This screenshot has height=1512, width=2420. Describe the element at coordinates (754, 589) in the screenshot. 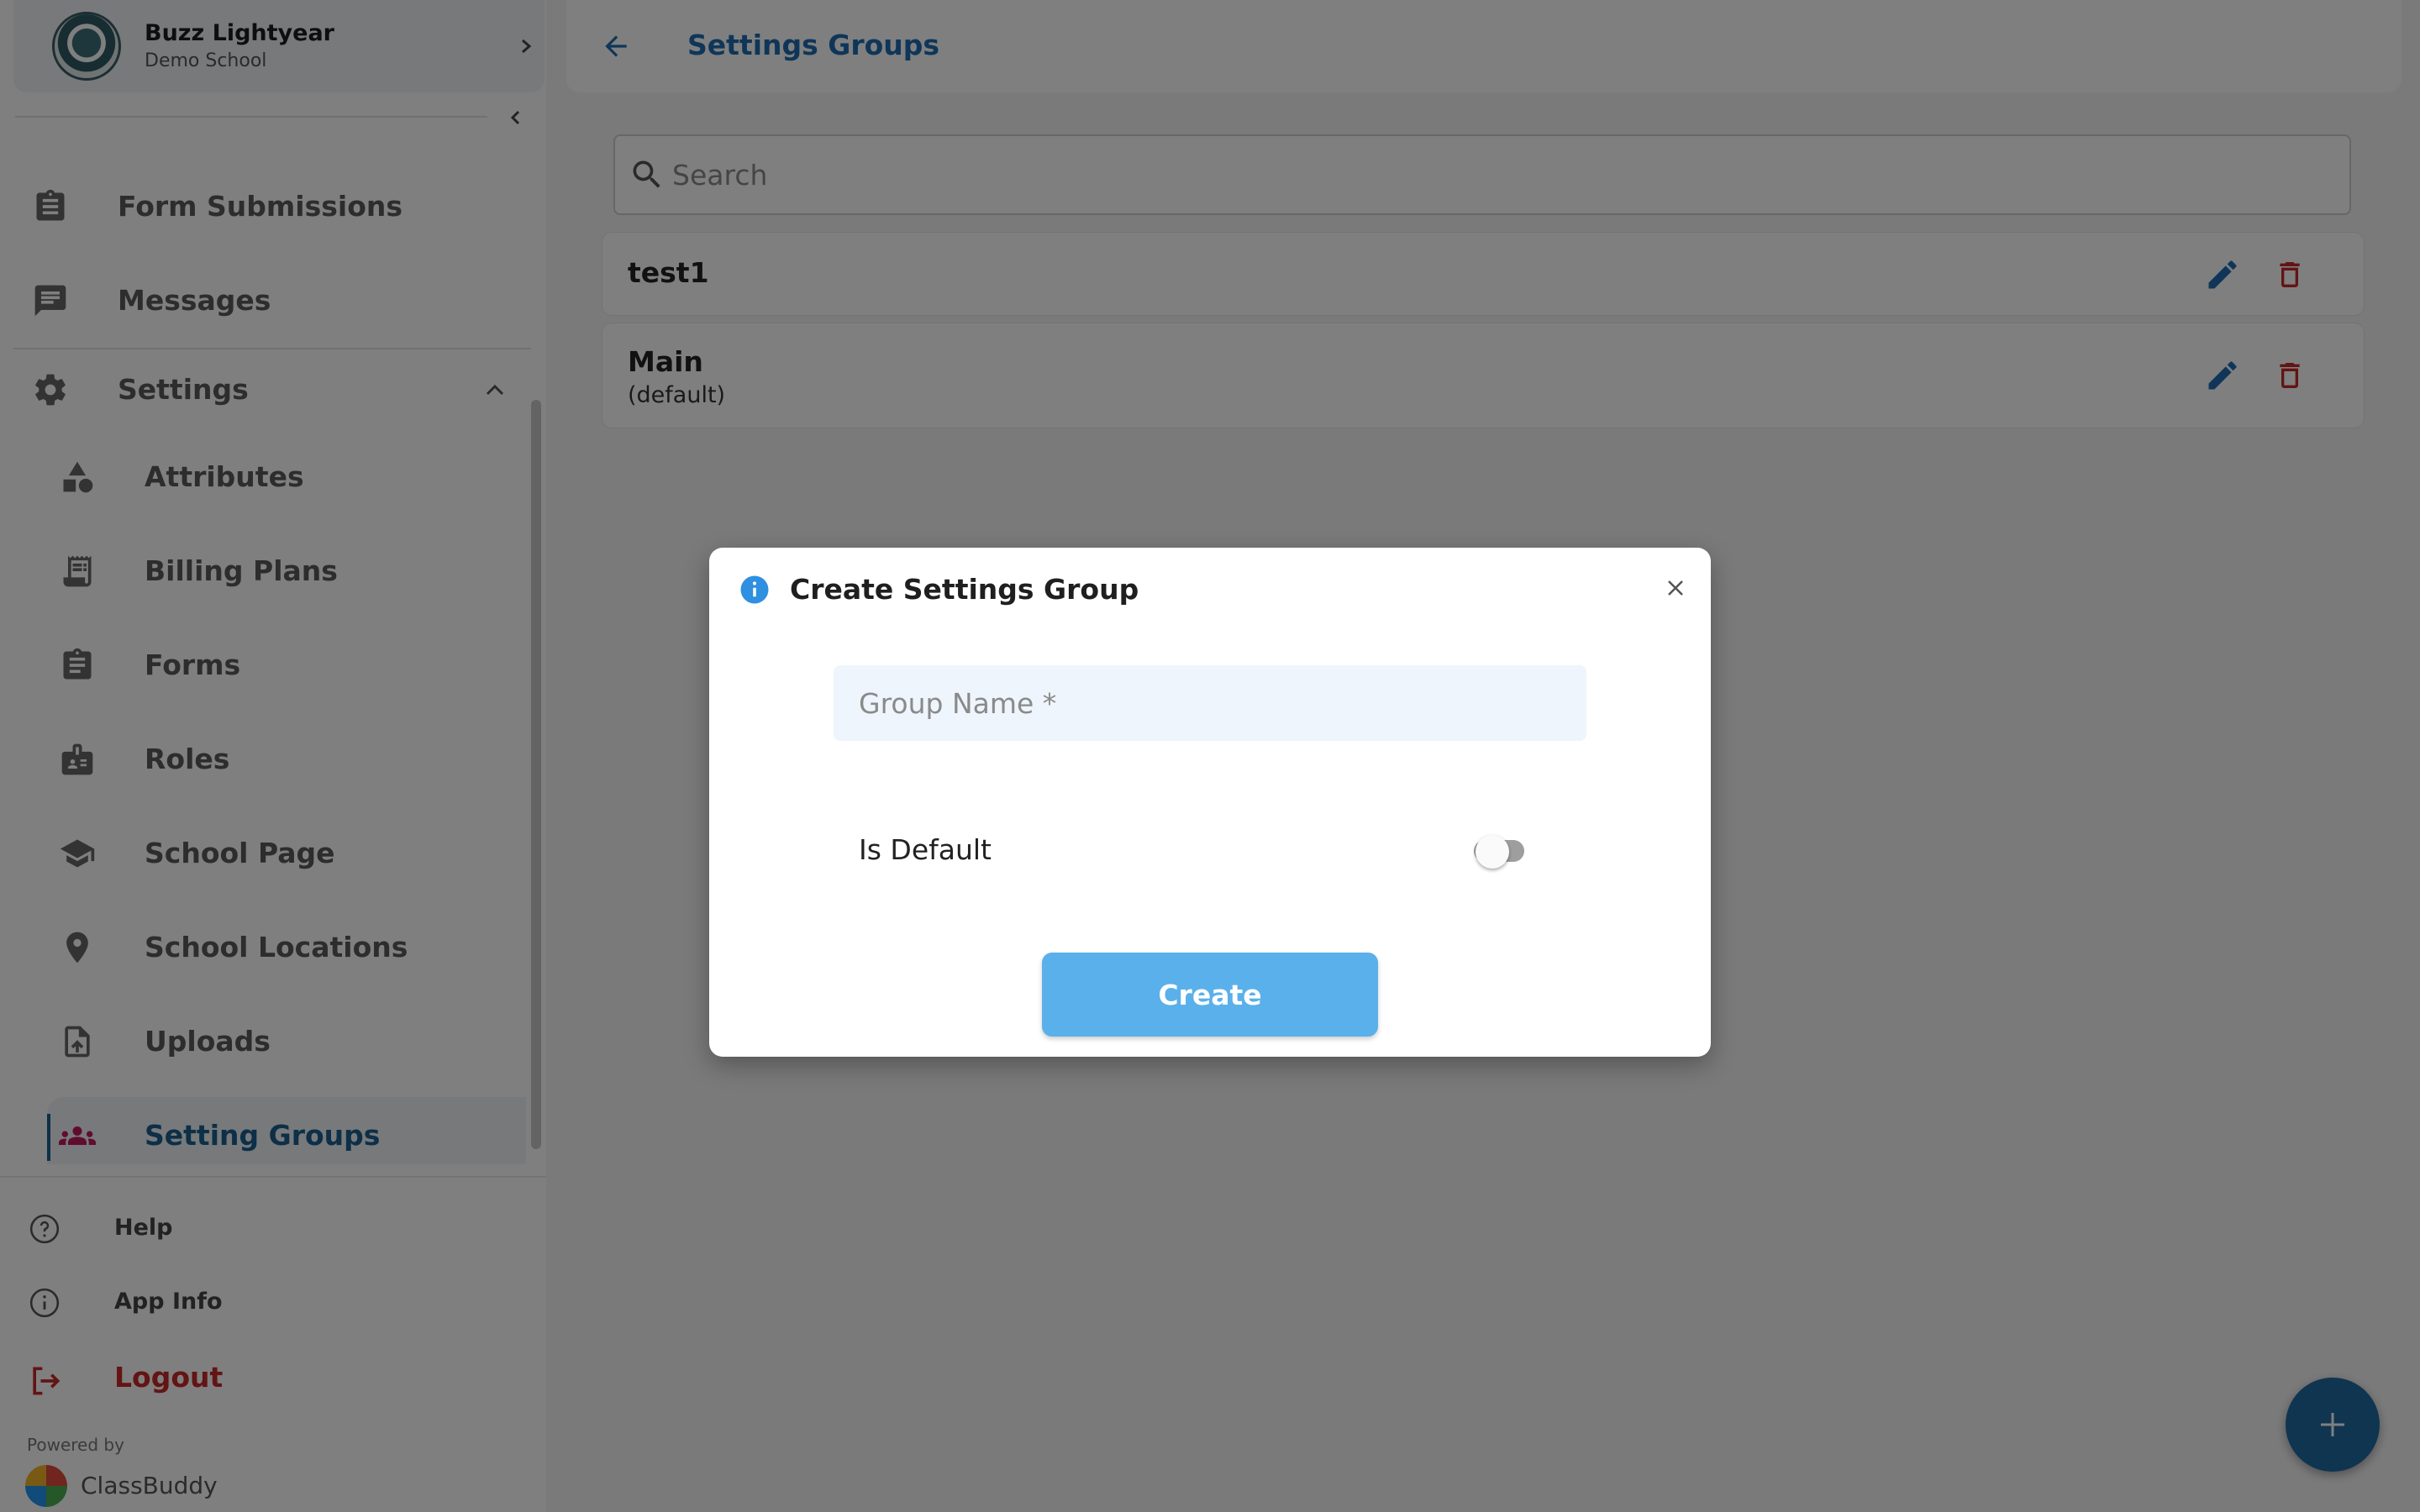

I see `info-icon` at that location.